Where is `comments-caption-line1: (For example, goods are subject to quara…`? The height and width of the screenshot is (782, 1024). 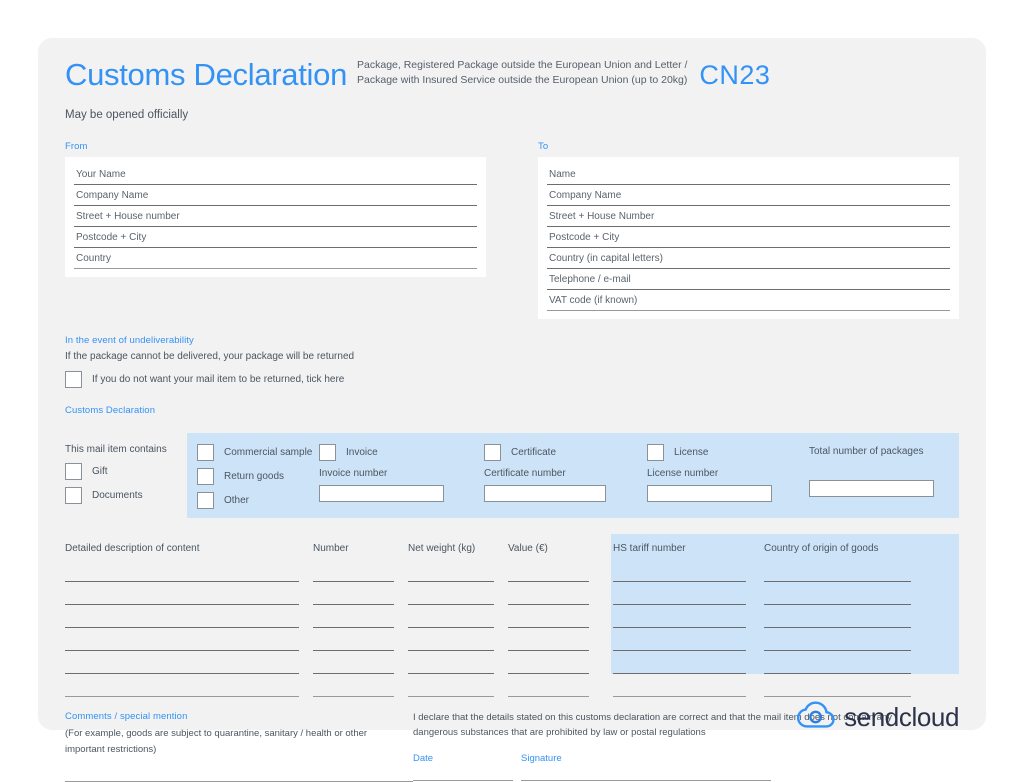 comments-caption-line1: (For example, goods are subject to quara… is located at coordinates (216, 733).